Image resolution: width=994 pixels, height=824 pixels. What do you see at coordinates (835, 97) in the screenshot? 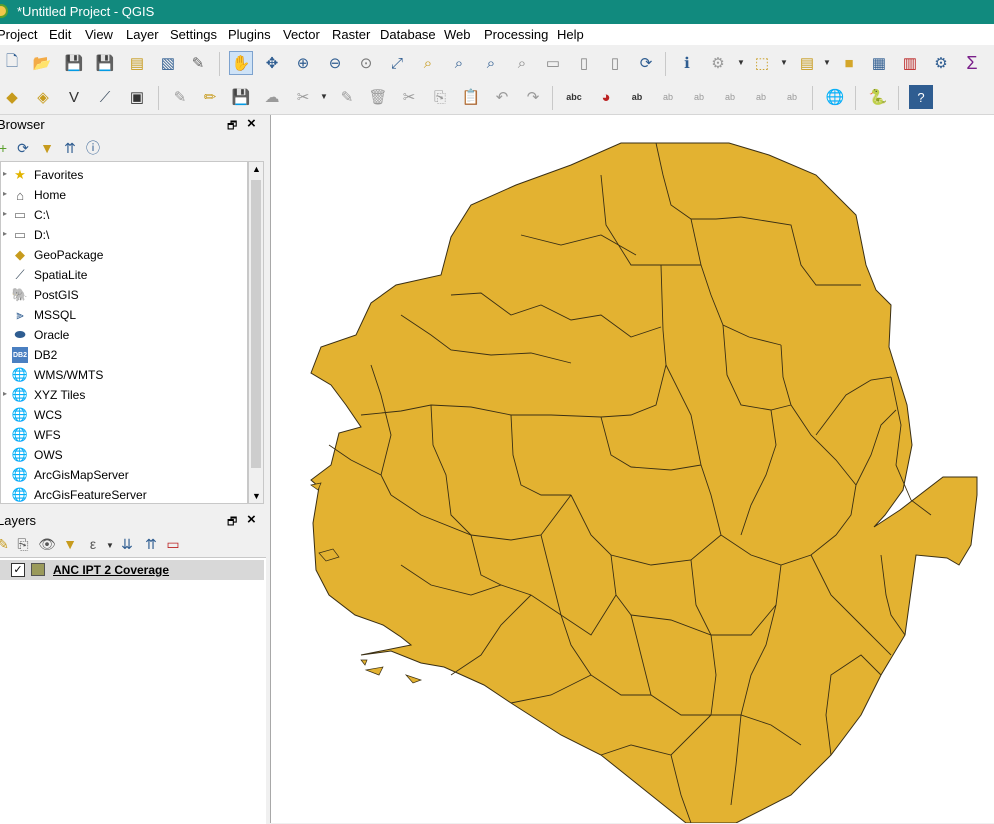
I see `plugin-globe-icon: 🌐` at bounding box center [835, 97].